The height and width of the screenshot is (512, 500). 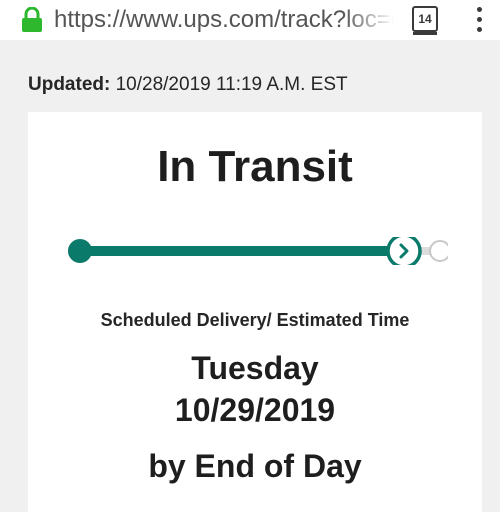 What do you see at coordinates (80, 251) in the screenshot?
I see `progress-start-dot` at bounding box center [80, 251].